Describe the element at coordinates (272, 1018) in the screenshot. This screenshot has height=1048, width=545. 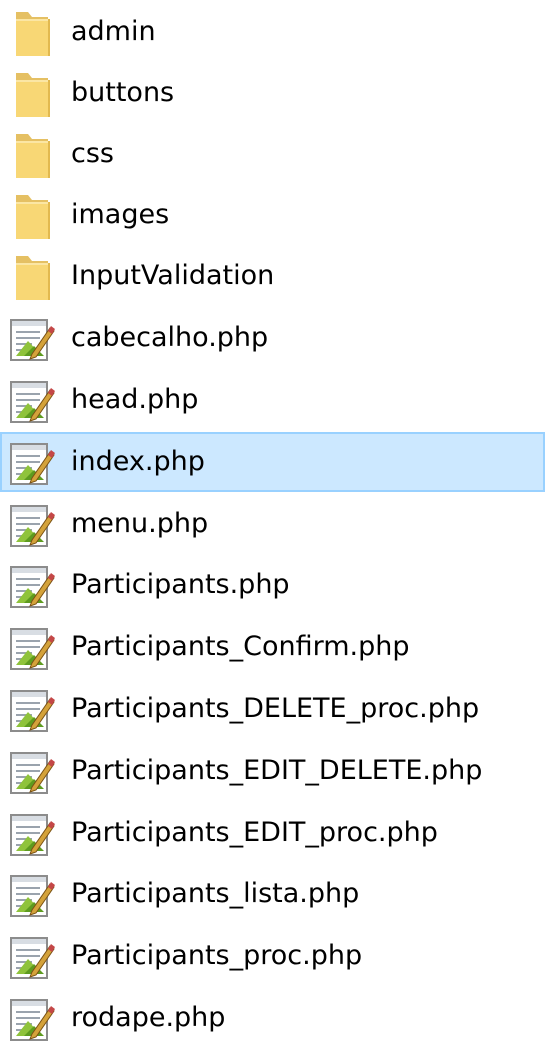
I see `list-item-rodape-php: rodape.php` at that location.